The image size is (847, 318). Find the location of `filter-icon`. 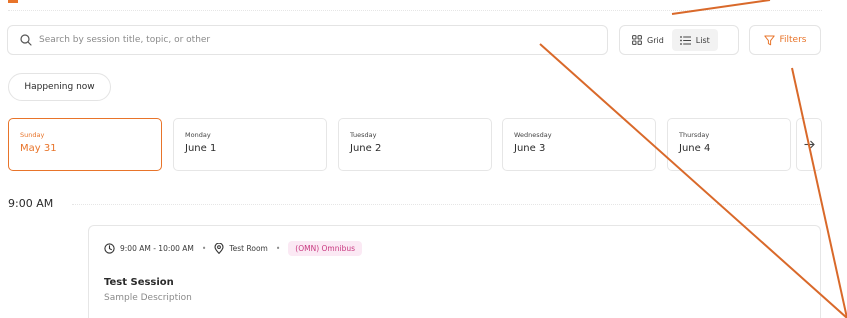

filter-icon is located at coordinates (769, 40).